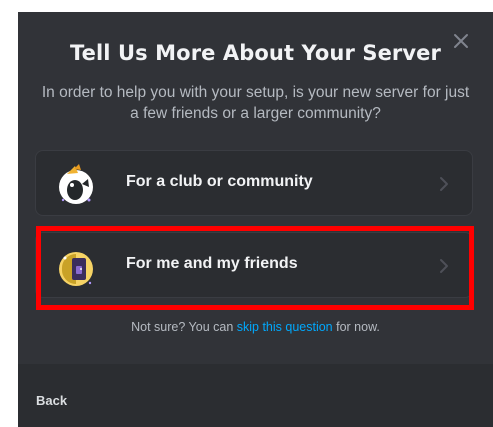  I want to click on help-prefix: Not sure? You can, so click(184, 327).